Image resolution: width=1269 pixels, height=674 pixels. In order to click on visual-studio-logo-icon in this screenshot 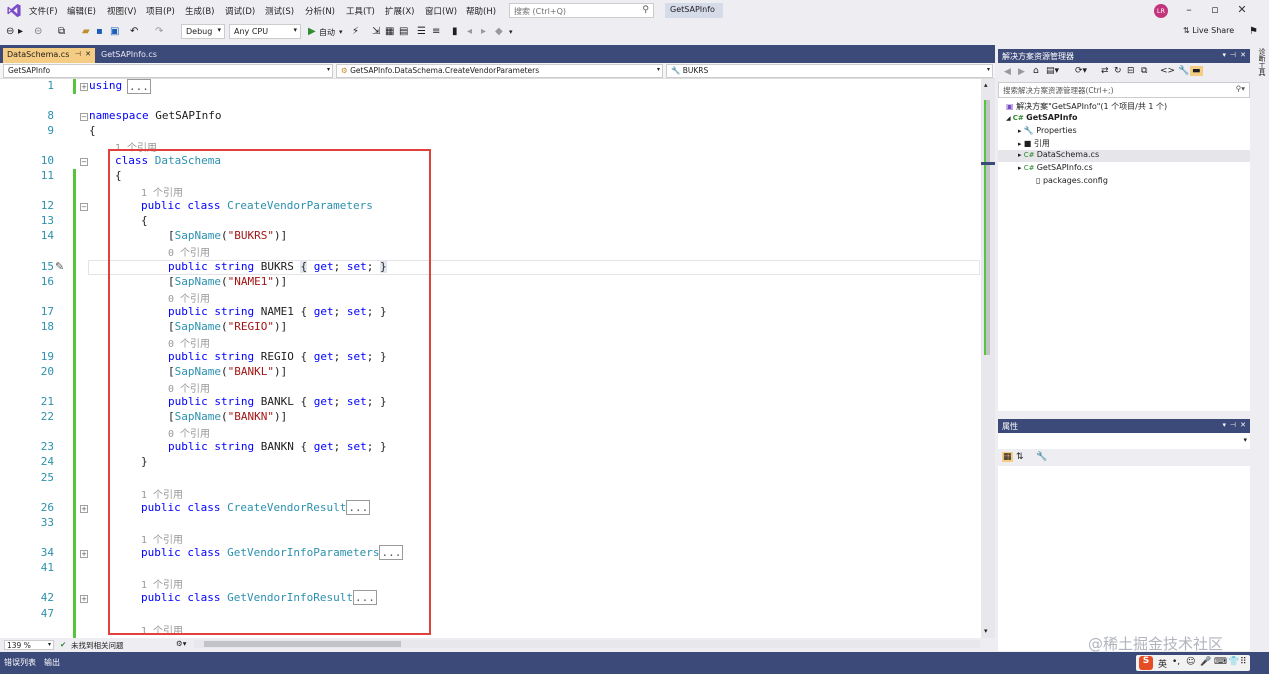, I will do `click(14, 10)`.